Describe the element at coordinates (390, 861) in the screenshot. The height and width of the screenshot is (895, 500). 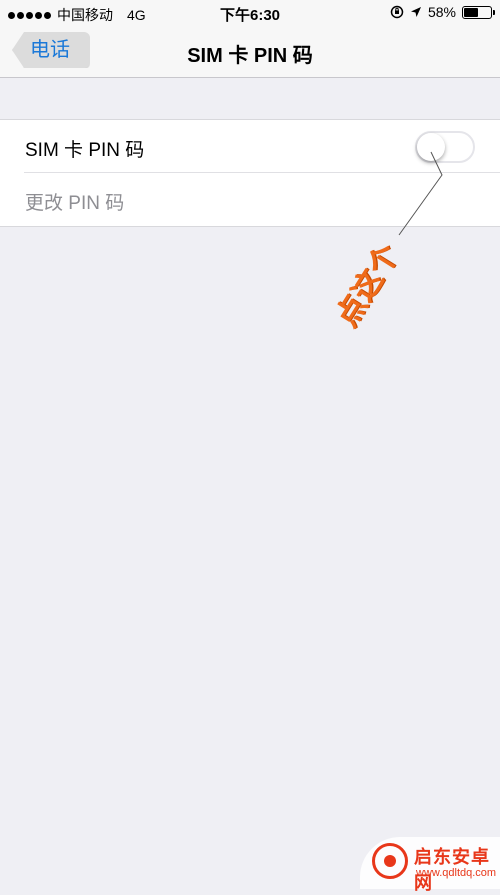
I see `watermark-logo-icon` at that location.